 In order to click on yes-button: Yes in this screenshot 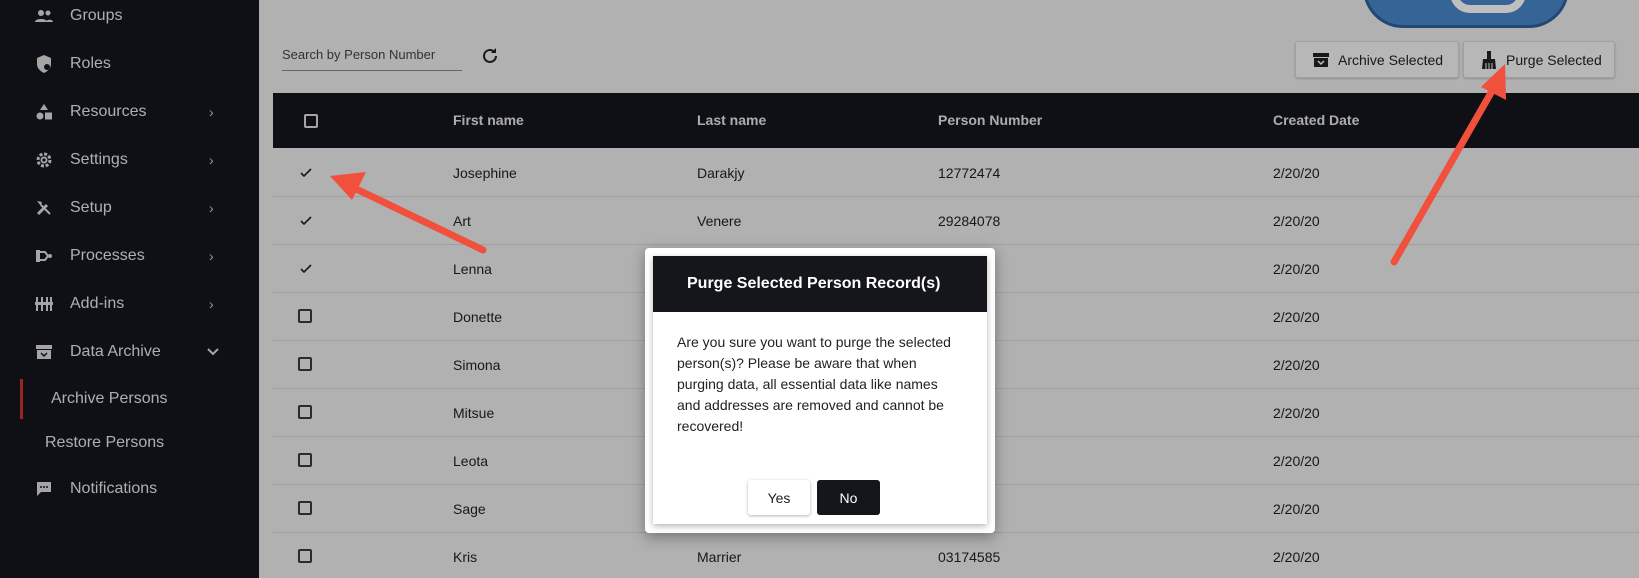, I will do `click(779, 497)`.